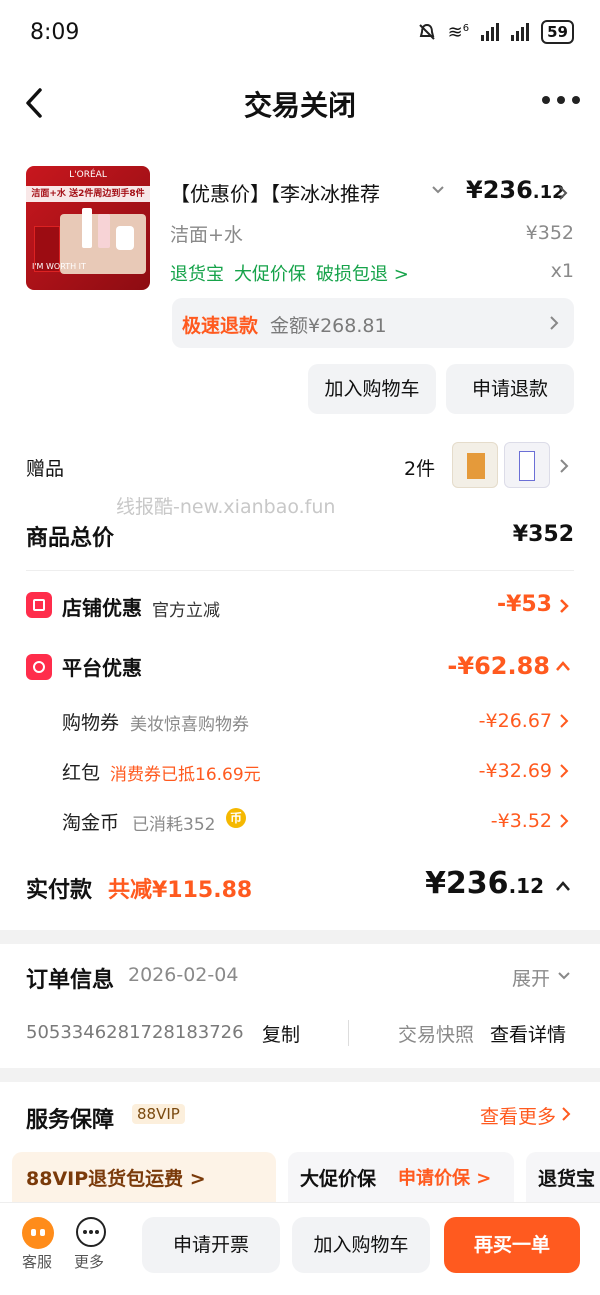  What do you see at coordinates (515, 771) in the screenshot?
I see `hongbao-value: -¥32.69` at bounding box center [515, 771].